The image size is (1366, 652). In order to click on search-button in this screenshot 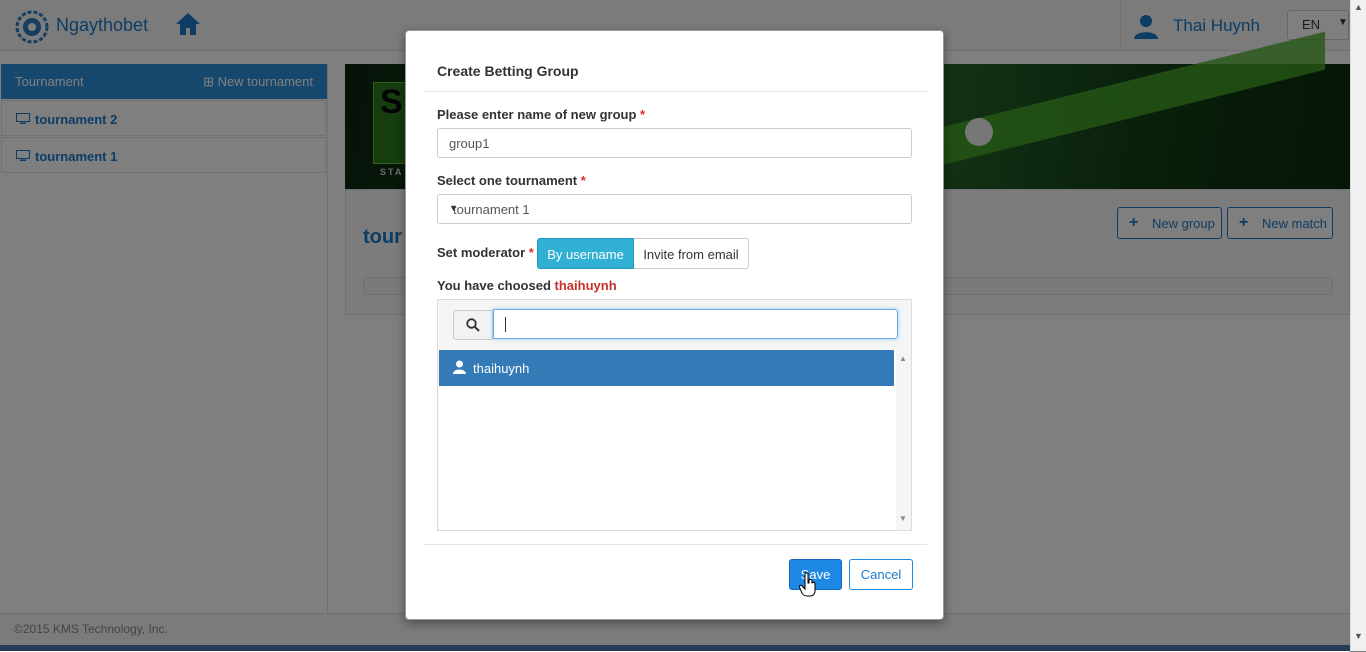, I will do `click(473, 325)`.